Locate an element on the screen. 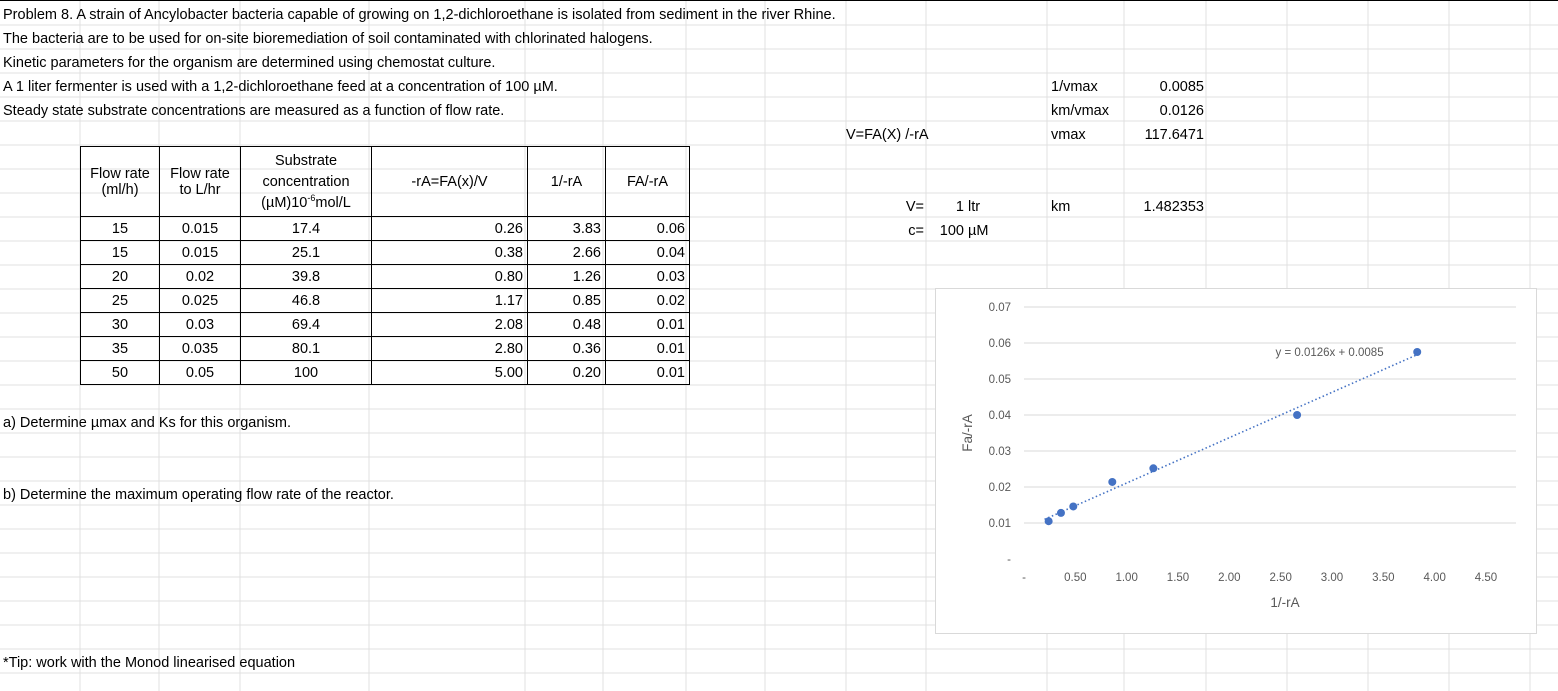 Image resolution: width=1558 pixels, height=691 pixels. table-row: 35 0.035 80.1 2.80 0.36 0.01 is located at coordinates (385, 348).